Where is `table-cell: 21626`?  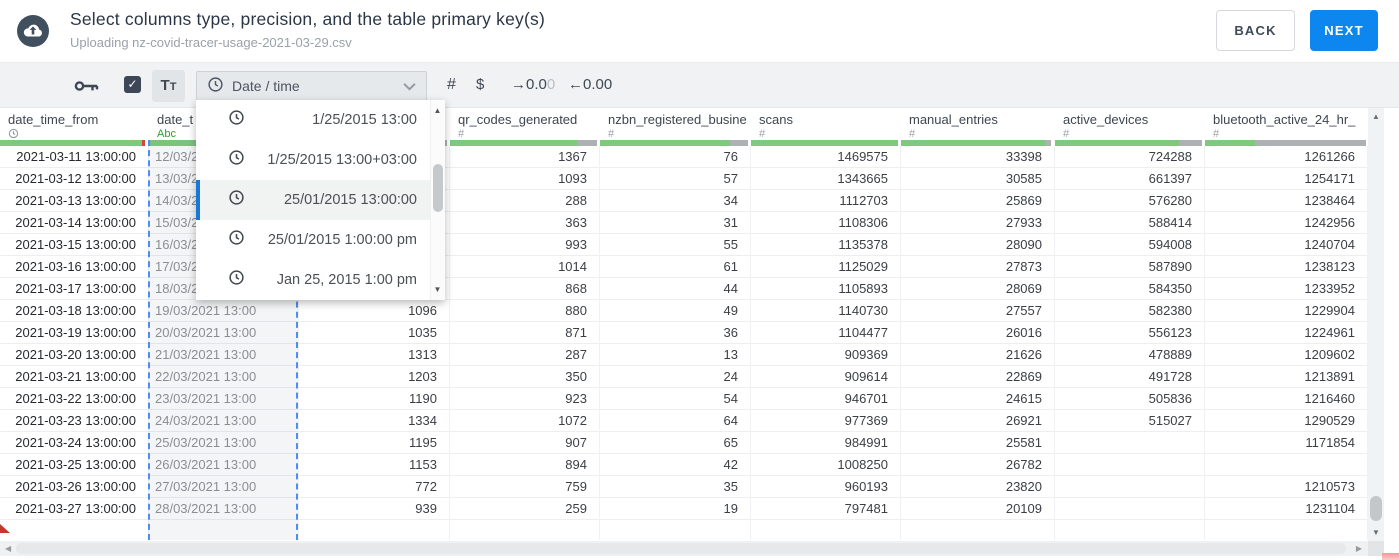 table-cell: 21626 is located at coordinates (977, 355).